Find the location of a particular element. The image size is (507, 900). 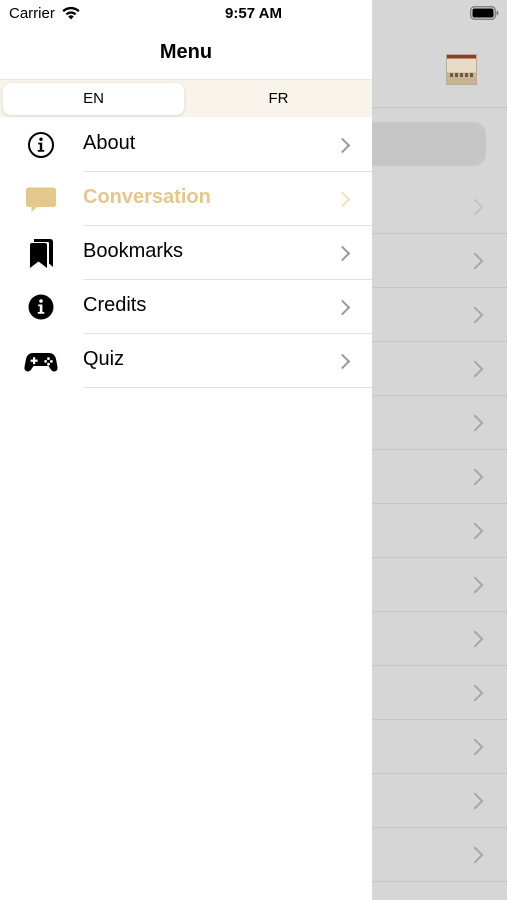

language-segment-fr: FR is located at coordinates (278, 99).